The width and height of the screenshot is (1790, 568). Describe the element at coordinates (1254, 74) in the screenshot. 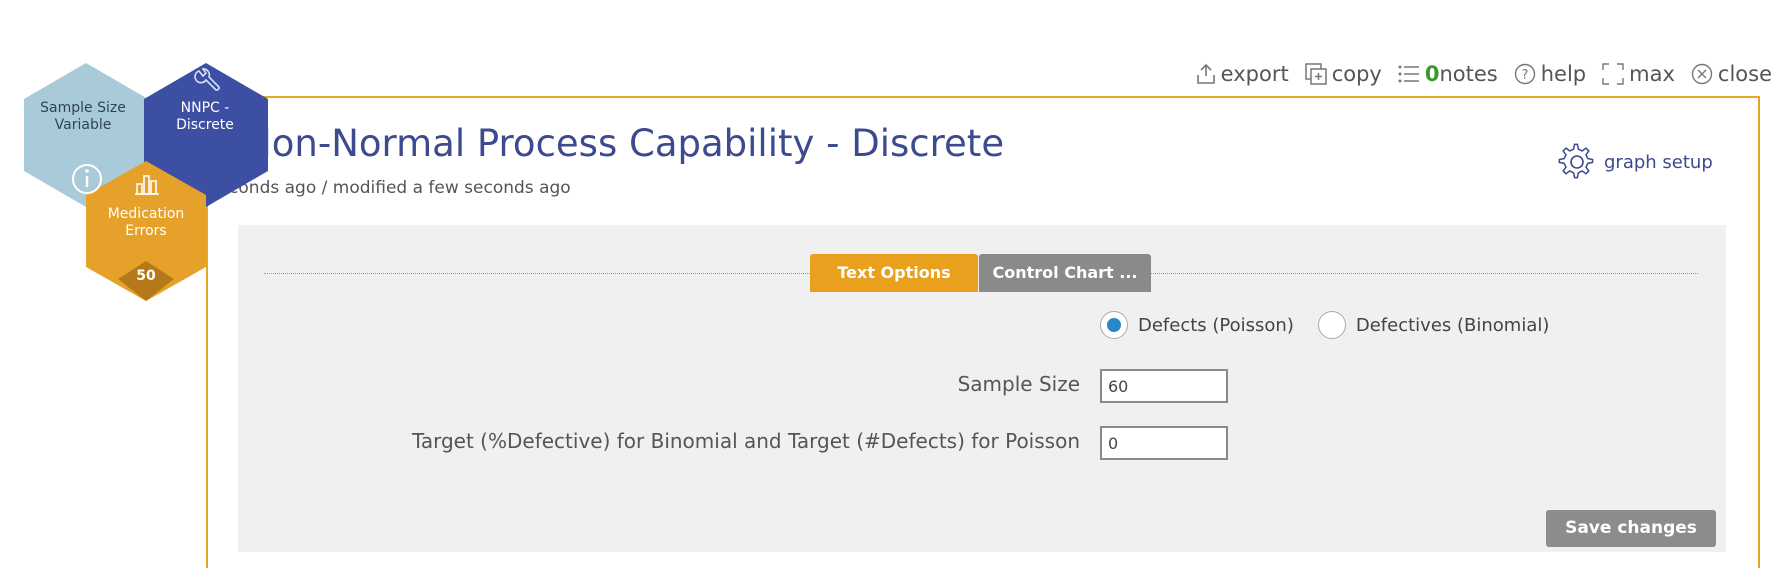

I see `export-label: export` at that location.